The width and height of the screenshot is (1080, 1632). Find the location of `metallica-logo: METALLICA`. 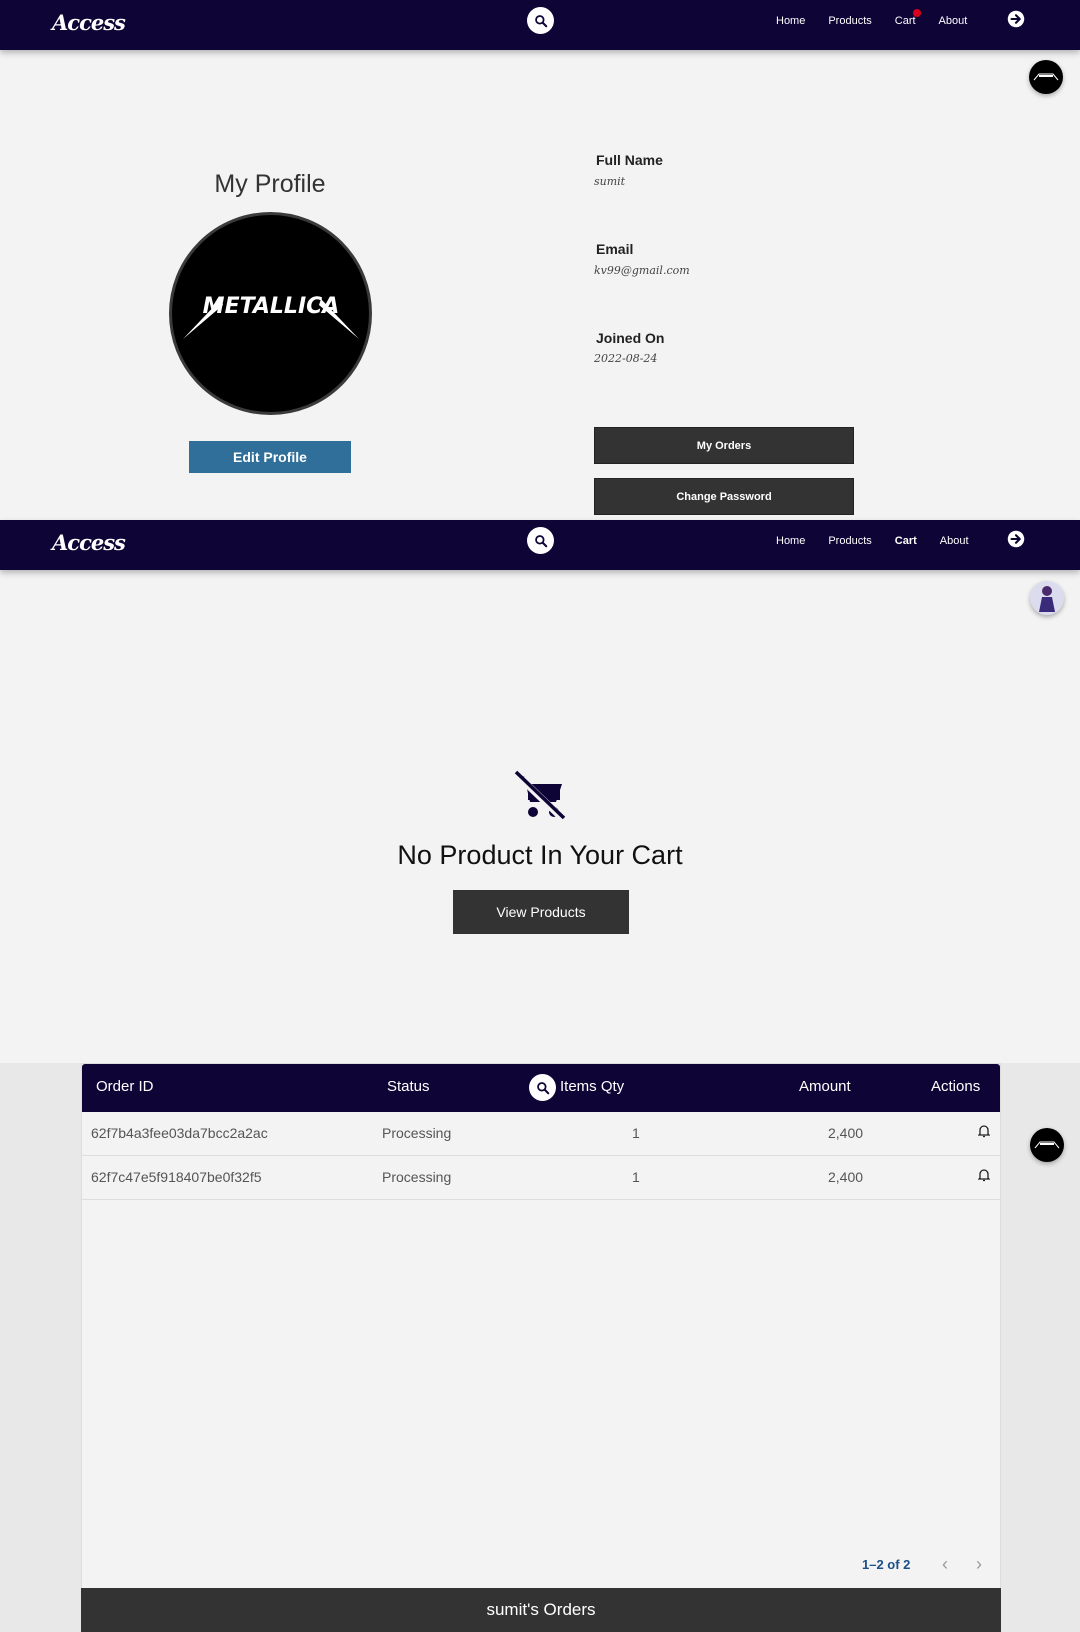

metallica-logo: METALLICA is located at coordinates (270, 316).